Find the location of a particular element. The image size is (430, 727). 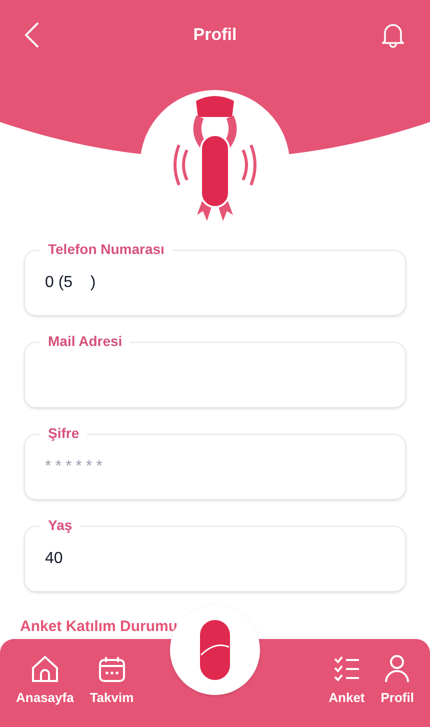

page-title: Profil is located at coordinates (215, 35).